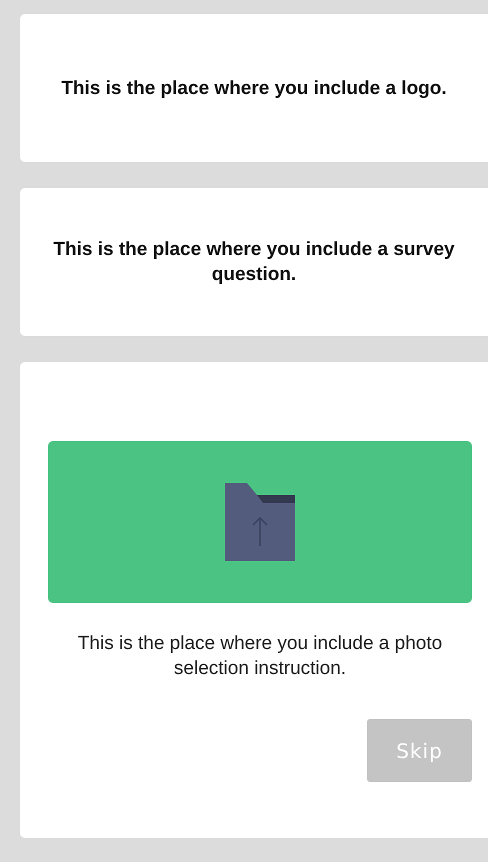  Describe the element at coordinates (254, 88) in the screenshot. I see `logo-placeholder-text: This is the place where you include a logo.` at that location.